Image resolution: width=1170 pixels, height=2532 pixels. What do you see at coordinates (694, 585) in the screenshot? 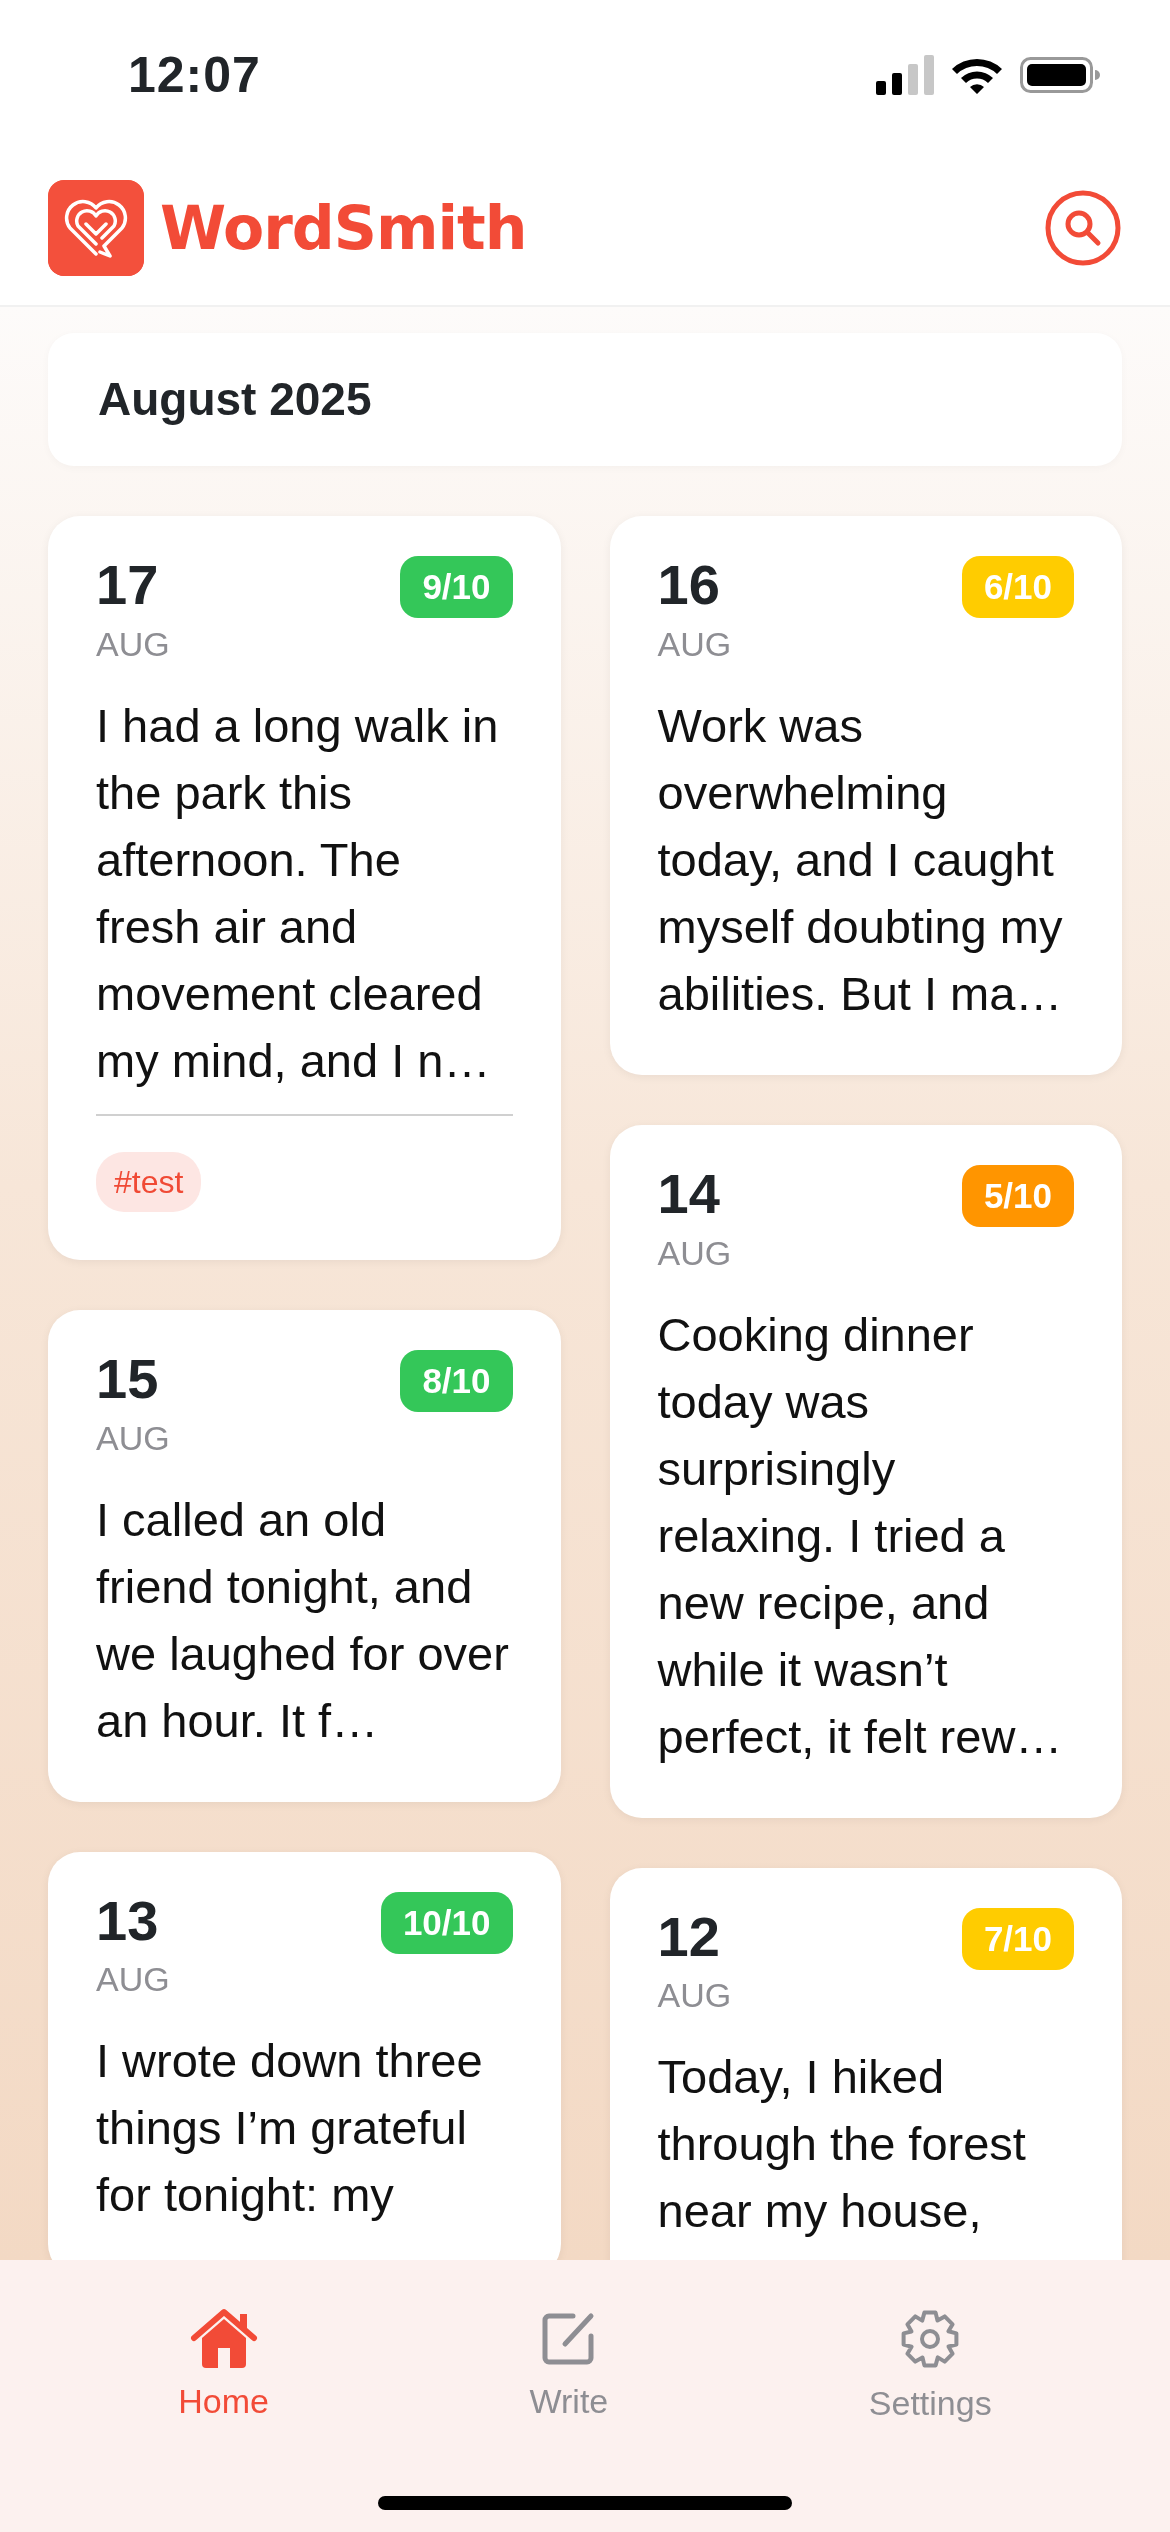
I see `entry-day: 16` at bounding box center [694, 585].